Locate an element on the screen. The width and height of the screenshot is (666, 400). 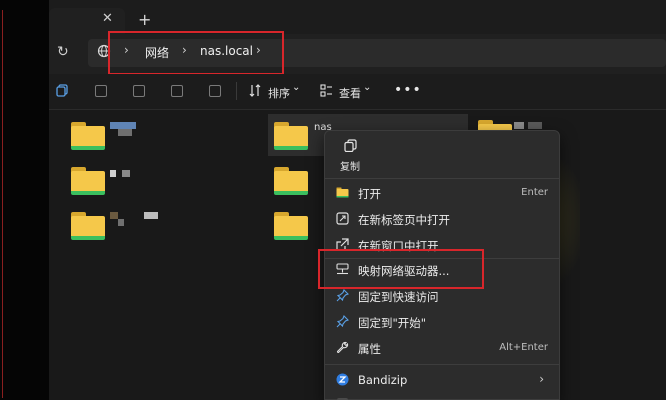
view-chevron-down-icon: ⌄ is located at coordinates (367, 87).